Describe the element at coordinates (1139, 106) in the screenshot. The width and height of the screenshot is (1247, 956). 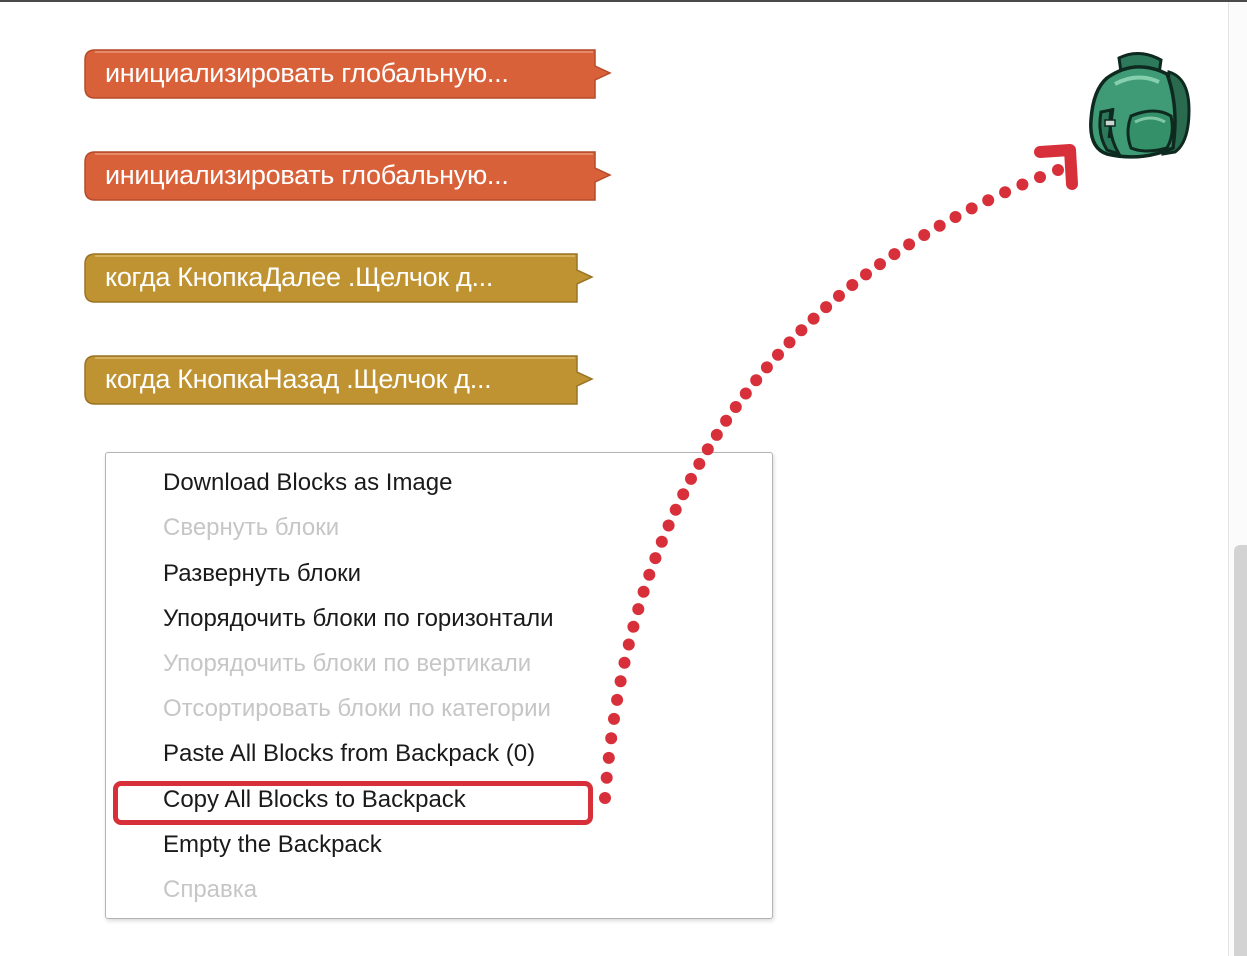
I see `backpack-icon` at that location.